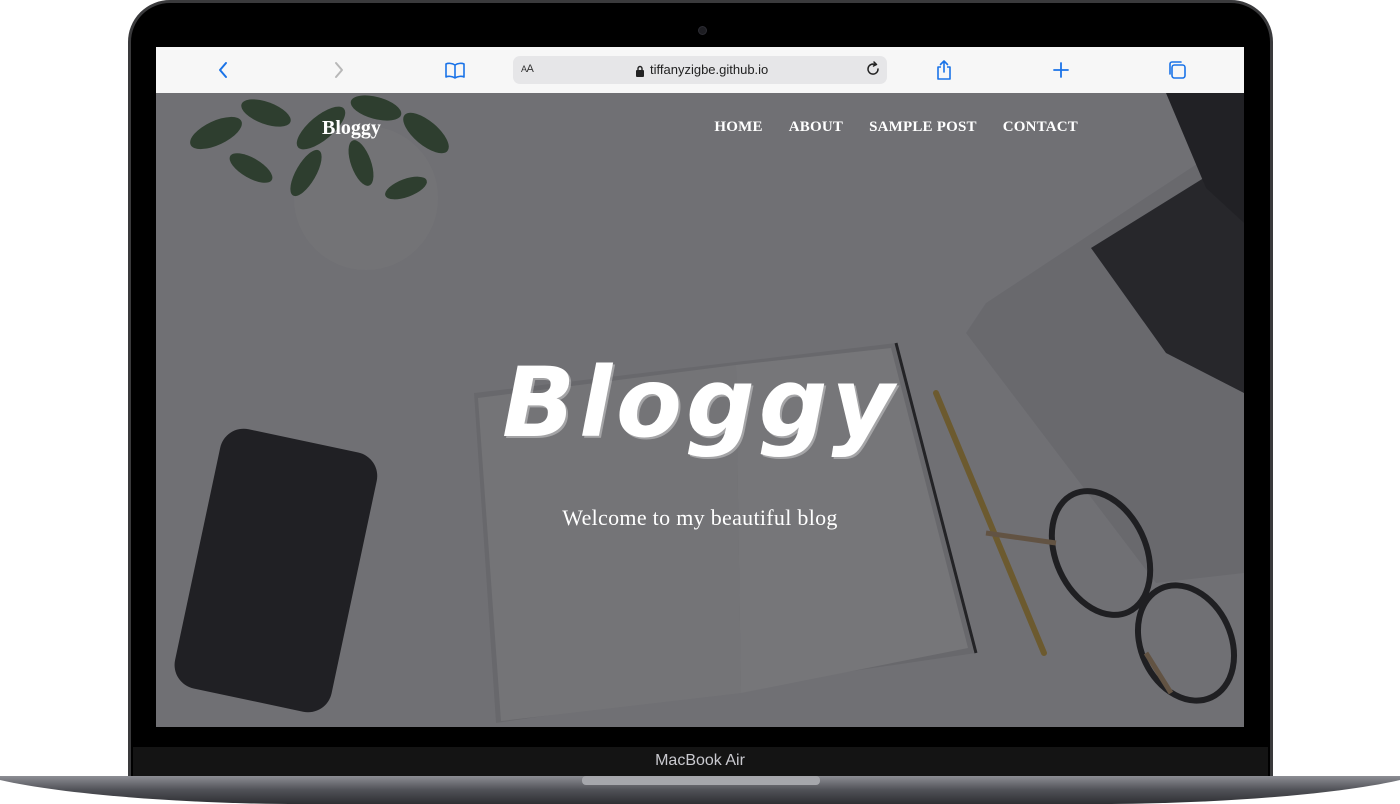 Image resolution: width=1400 pixels, height=804 pixels. Describe the element at coordinates (873, 71) in the screenshot. I see `reload-icon` at that location.